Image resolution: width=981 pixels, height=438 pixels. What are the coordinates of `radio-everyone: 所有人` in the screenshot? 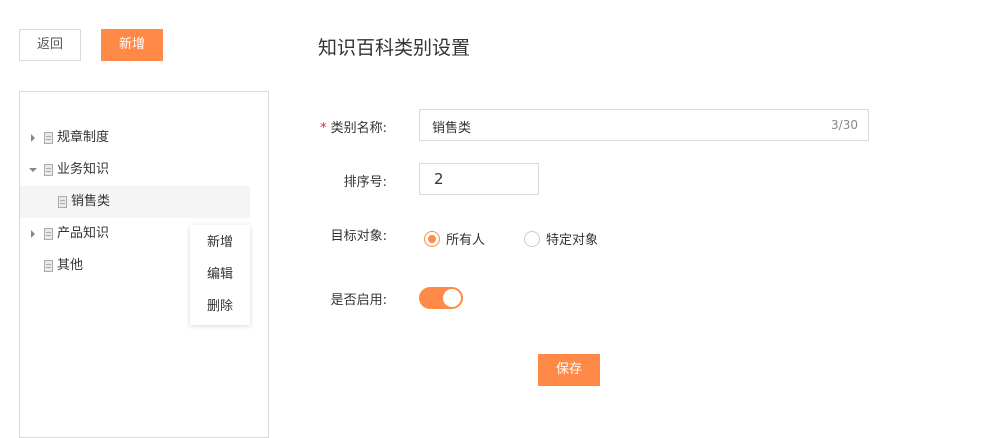 It's located at (454, 238).